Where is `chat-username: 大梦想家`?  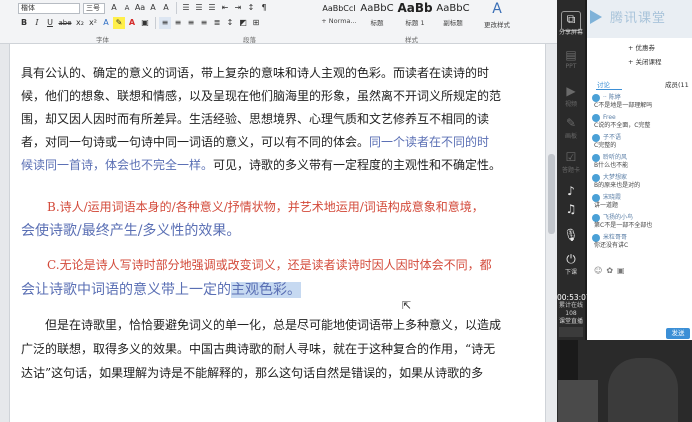 chat-username: 大梦想家 is located at coordinates (615, 177).